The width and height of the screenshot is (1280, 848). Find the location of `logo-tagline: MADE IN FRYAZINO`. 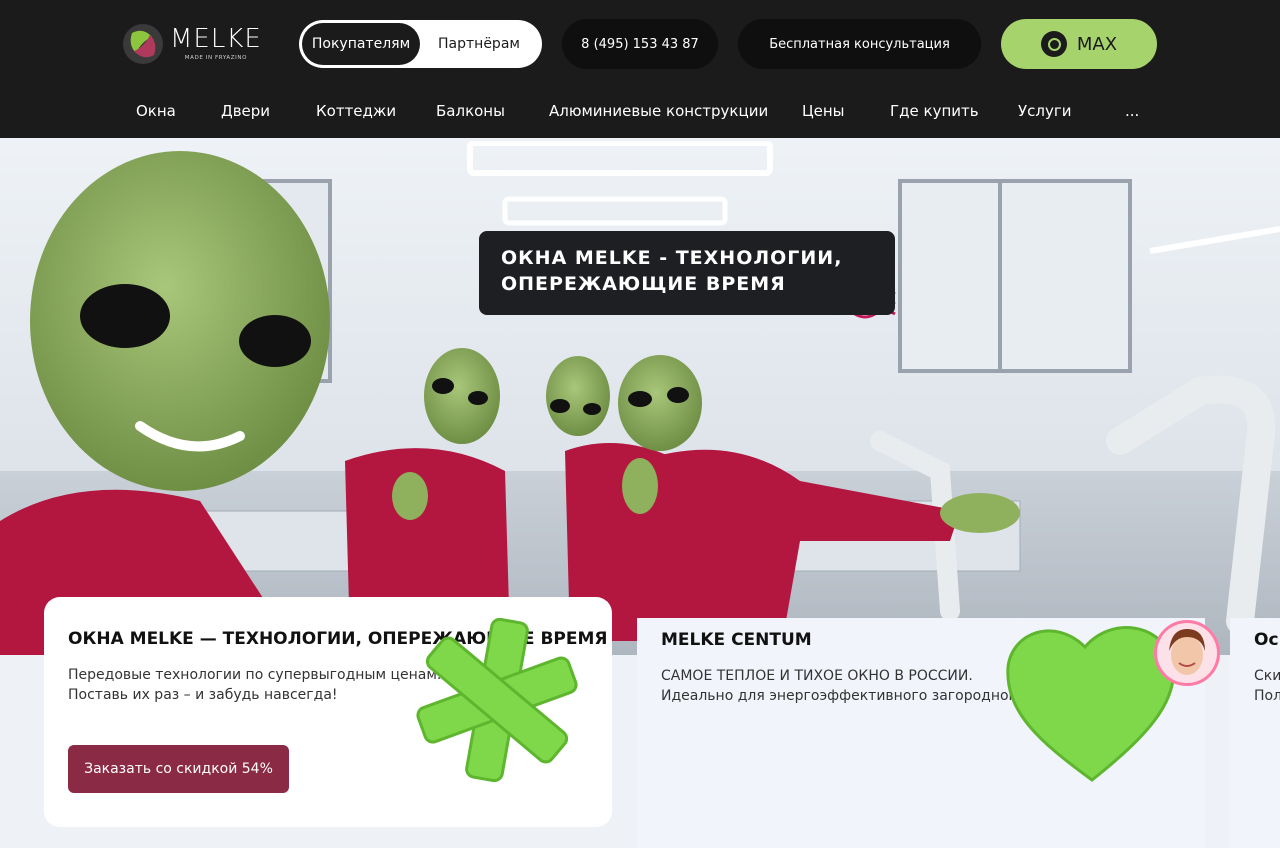

logo-tagline: MADE IN FRYAZINO is located at coordinates (216, 58).